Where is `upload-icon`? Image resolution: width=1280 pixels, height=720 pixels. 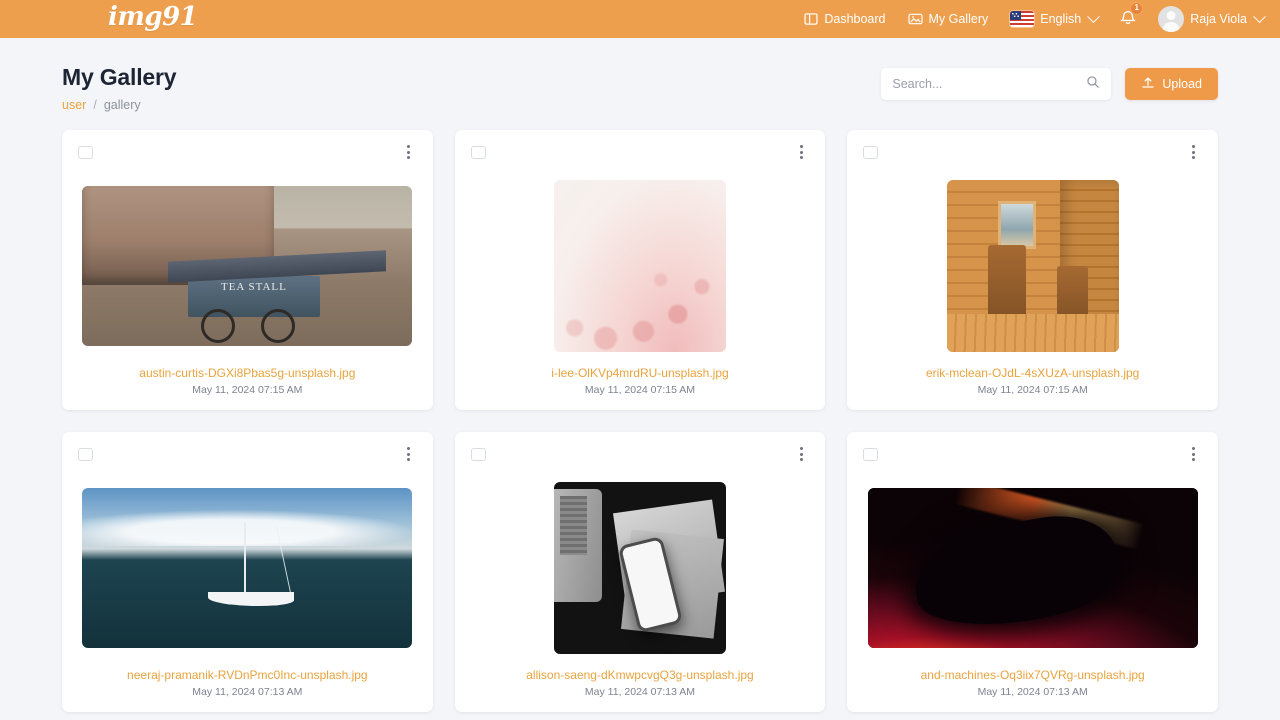
upload-icon is located at coordinates (1148, 84).